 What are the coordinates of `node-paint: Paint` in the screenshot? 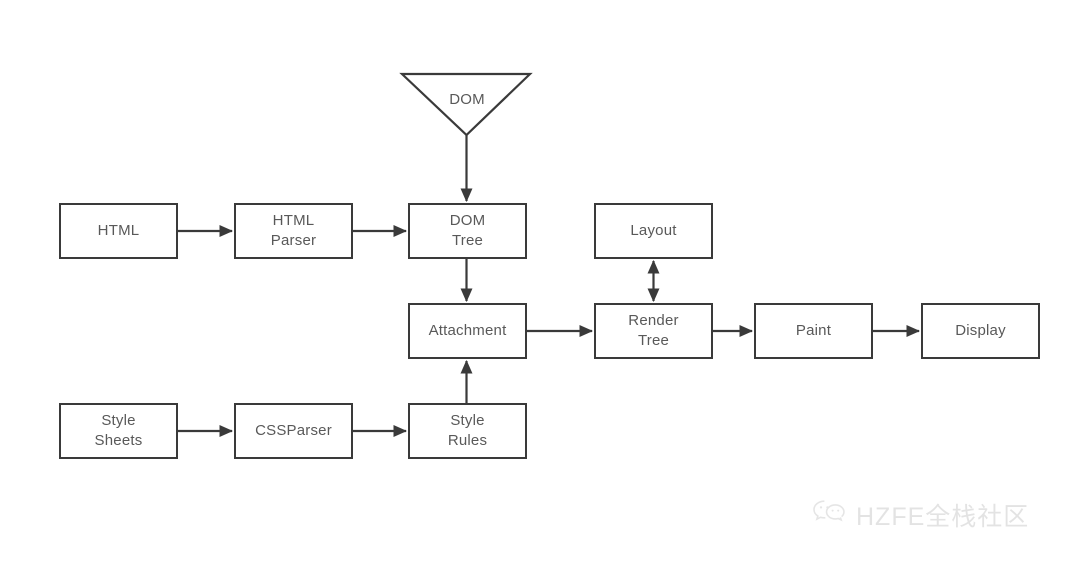 It's located at (813, 331).